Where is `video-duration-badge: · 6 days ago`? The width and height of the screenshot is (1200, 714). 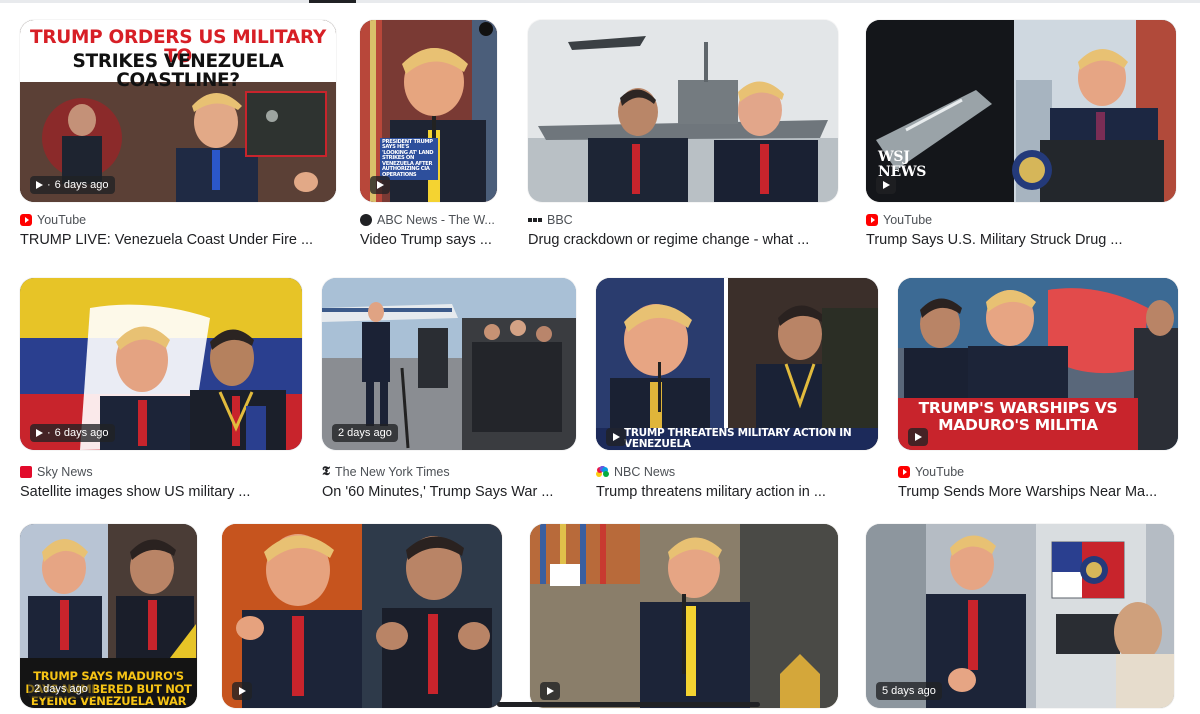 video-duration-badge: · 6 days ago is located at coordinates (72, 185).